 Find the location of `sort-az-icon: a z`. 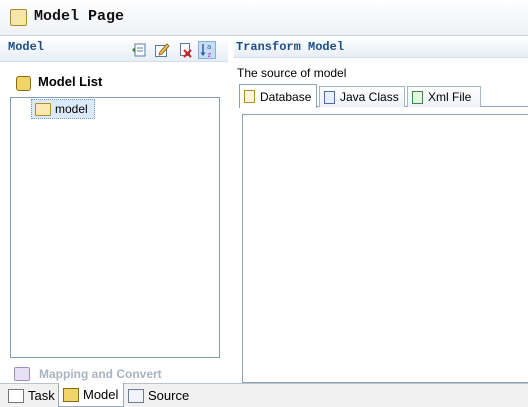

sort-az-icon: a z is located at coordinates (206, 50).